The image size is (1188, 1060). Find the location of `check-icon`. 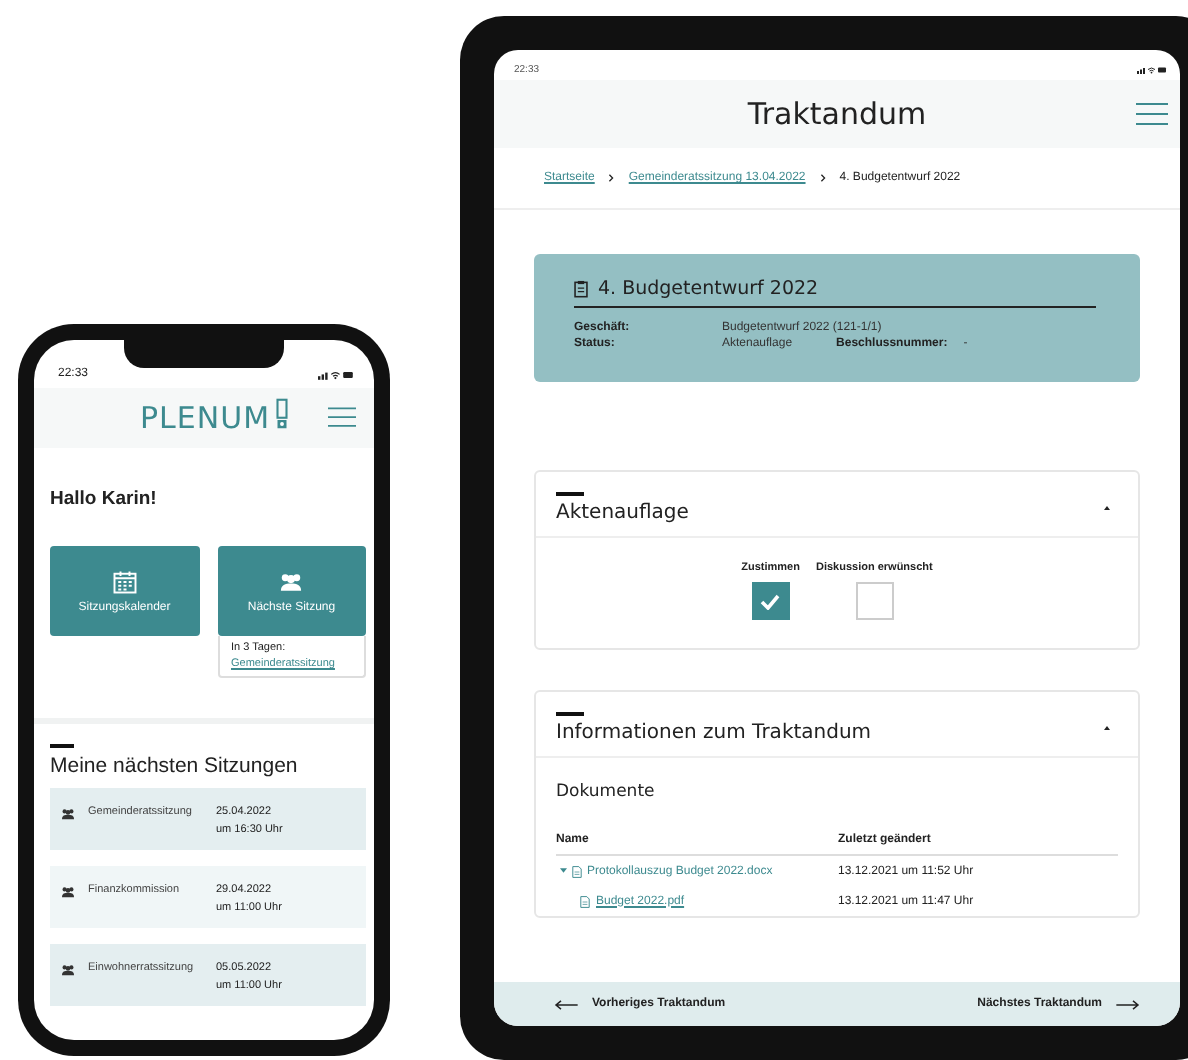

check-icon is located at coordinates (770, 601).